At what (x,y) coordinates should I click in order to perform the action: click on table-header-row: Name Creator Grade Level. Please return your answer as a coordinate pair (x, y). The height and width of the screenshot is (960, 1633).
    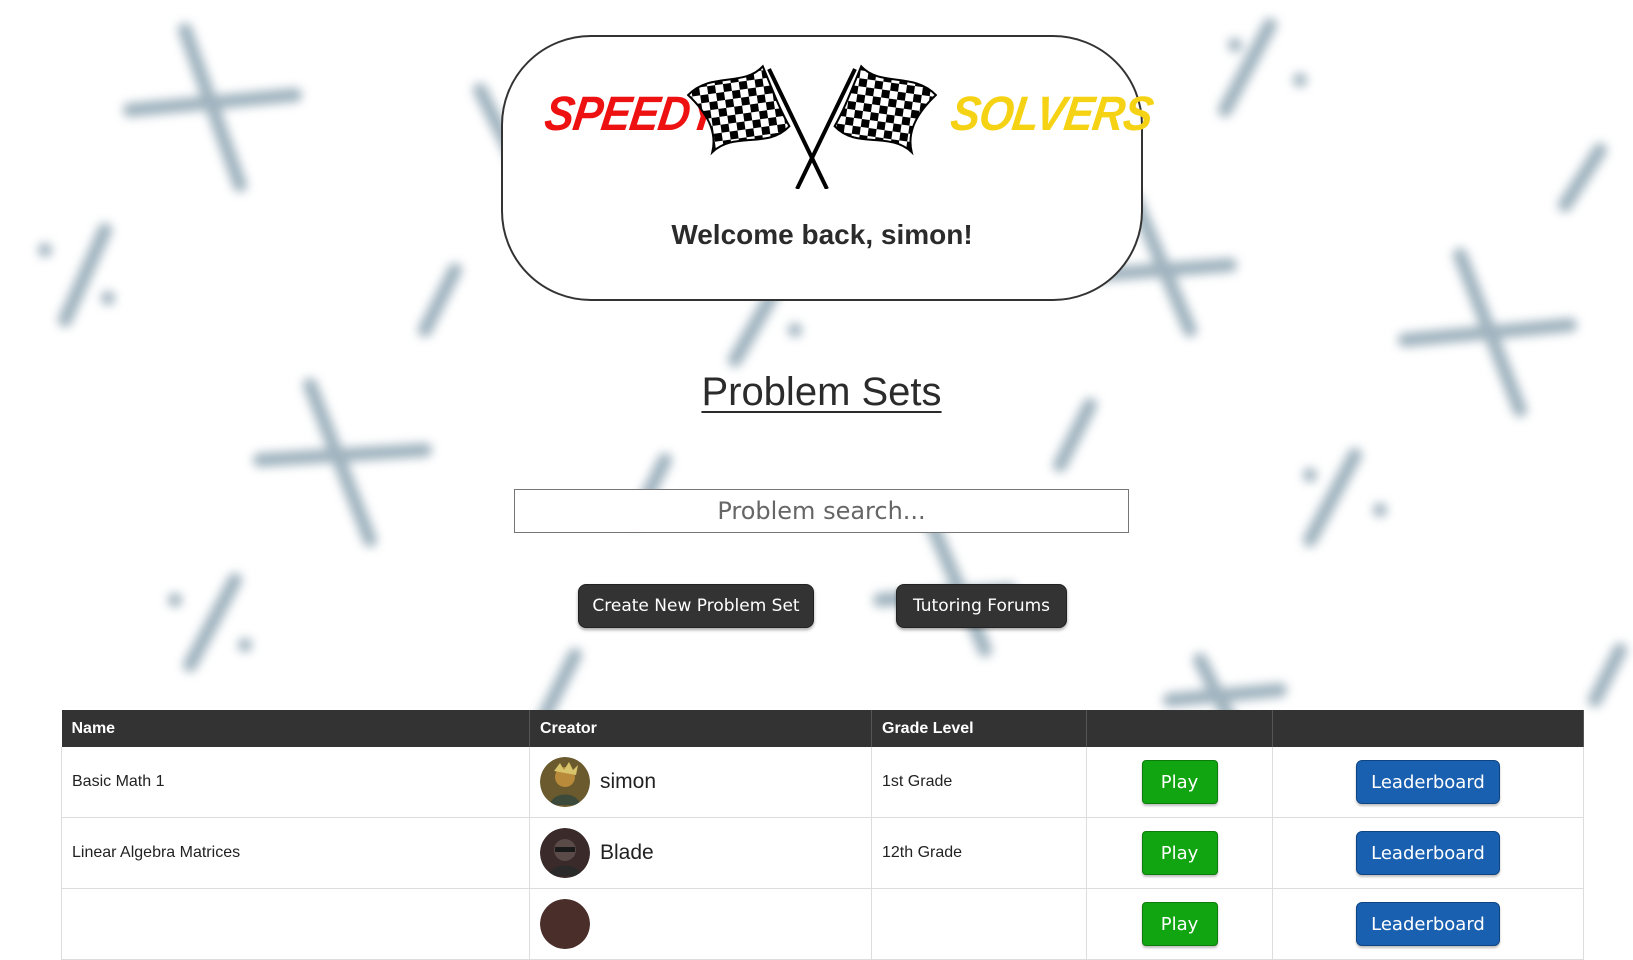
    Looking at the image, I should click on (822, 728).